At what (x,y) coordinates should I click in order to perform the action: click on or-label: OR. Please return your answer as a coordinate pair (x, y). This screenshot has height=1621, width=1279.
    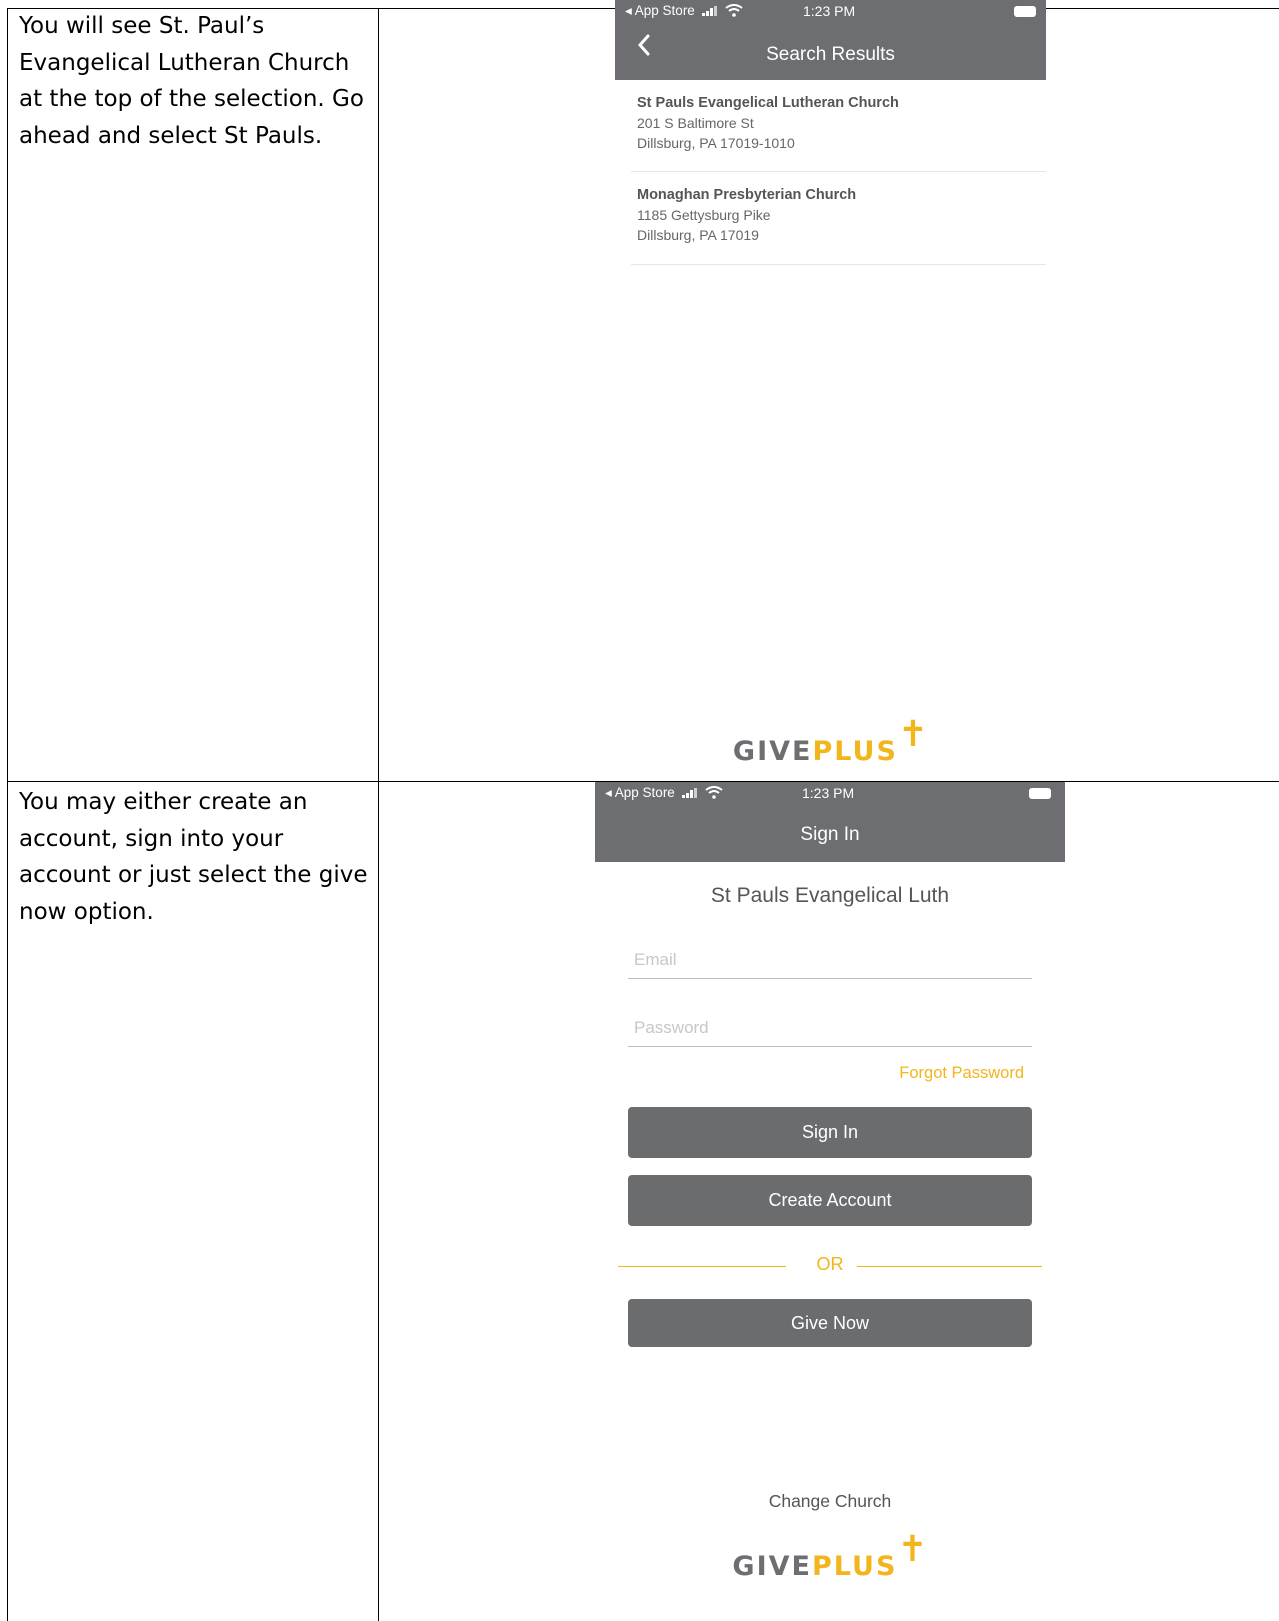
    Looking at the image, I should click on (830, 1264).